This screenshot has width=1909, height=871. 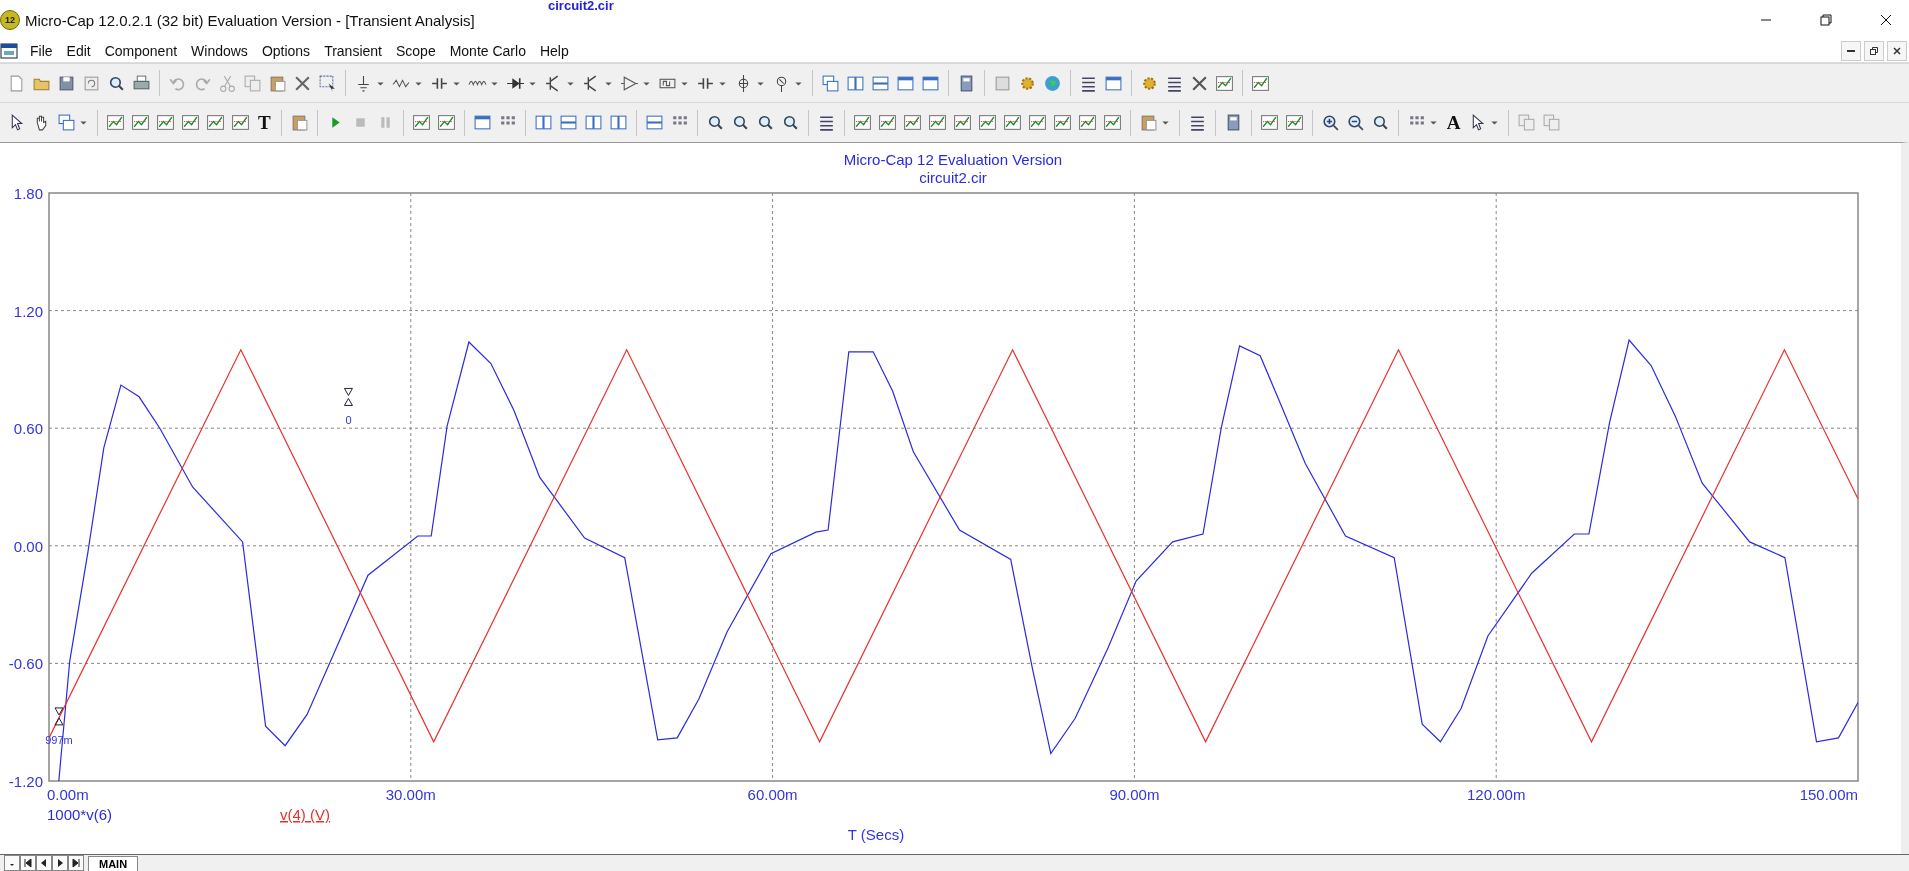 I want to click on zoom-in-icon, so click(x=1330, y=122).